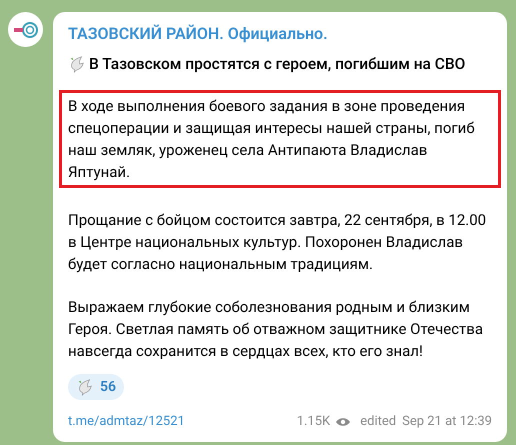 This screenshot has height=445, width=516. Describe the element at coordinates (276, 329) in the screenshot. I see `post-paragraph: Выражаем глубокие соболезнования родным и близким Героя. Светлая память об отважном защитнике Отечества навсегда сохранится в сердцах всех, кто его знал!` at that location.